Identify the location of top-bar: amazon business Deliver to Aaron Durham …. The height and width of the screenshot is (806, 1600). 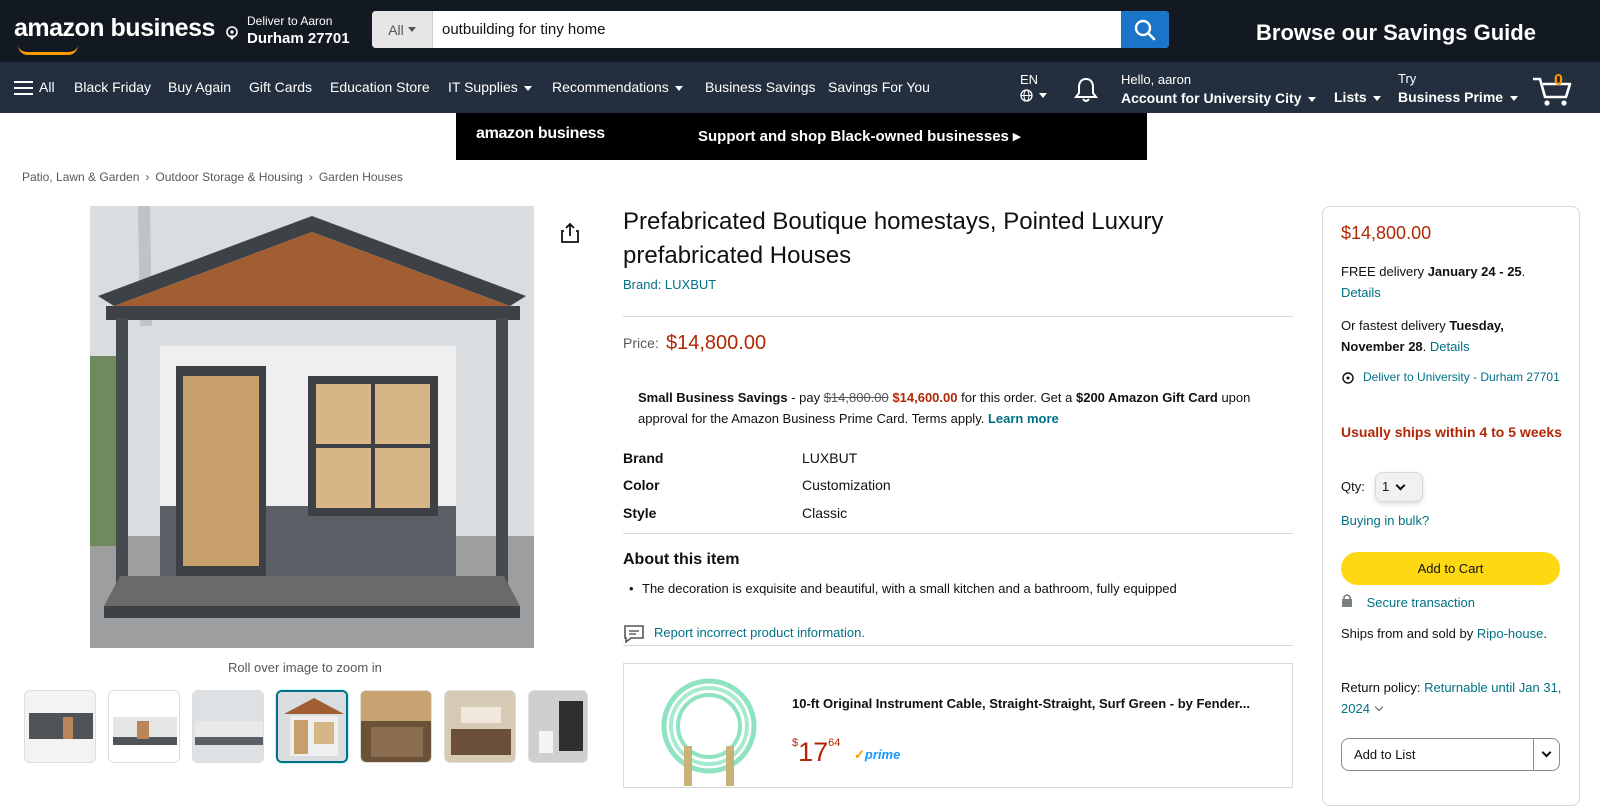
(800, 31).